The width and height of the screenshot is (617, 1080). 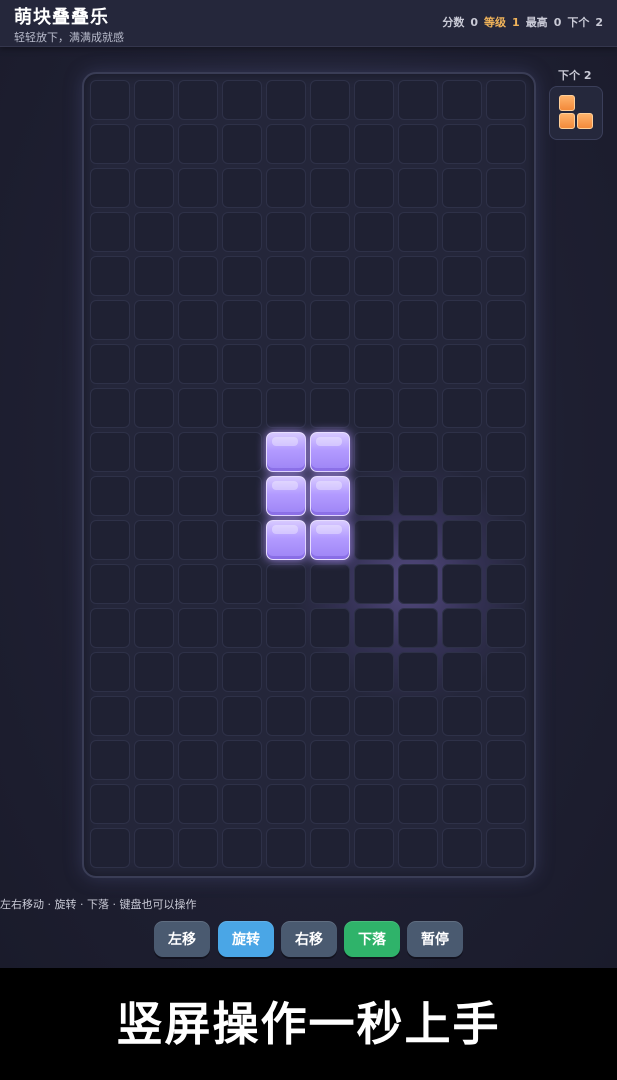 What do you see at coordinates (309, 939) in the screenshot?
I see `move-right-button: 右移` at bounding box center [309, 939].